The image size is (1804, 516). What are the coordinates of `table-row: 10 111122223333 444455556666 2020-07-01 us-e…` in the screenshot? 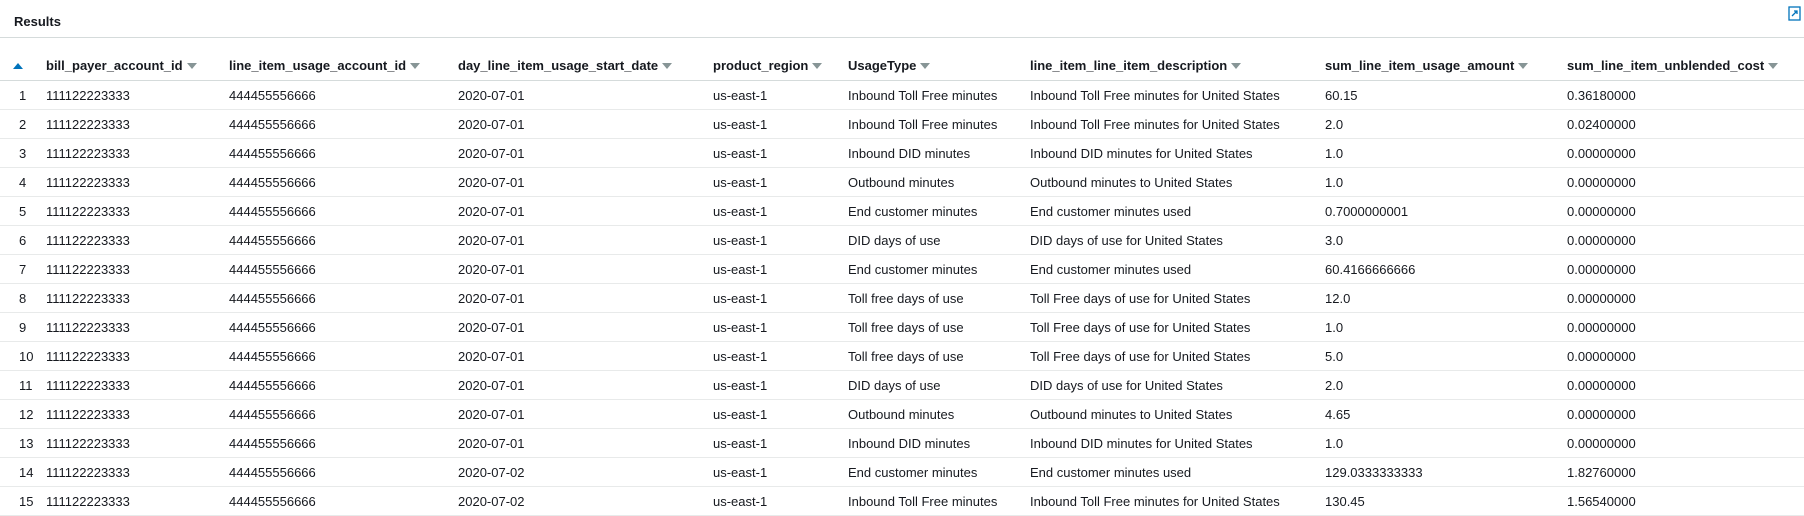 It's located at (902, 356).